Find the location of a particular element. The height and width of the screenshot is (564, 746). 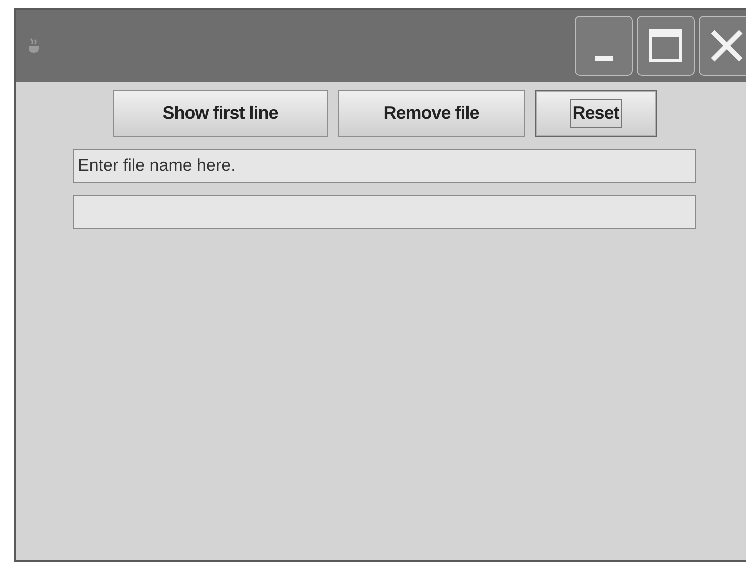

minimize-icon is located at coordinates (604, 58).